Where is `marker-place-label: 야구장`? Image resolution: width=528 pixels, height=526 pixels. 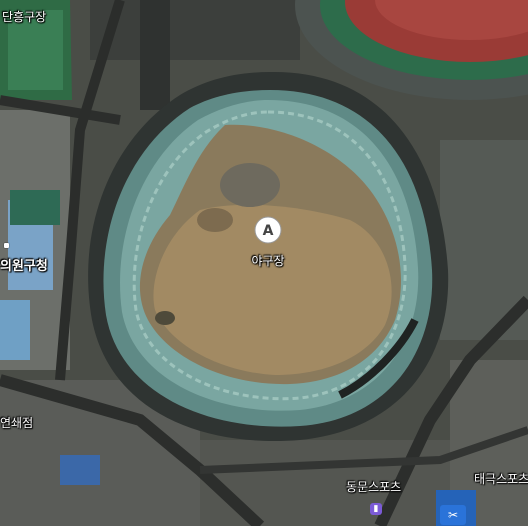 marker-place-label: 야구장 is located at coordinates (268, 260).